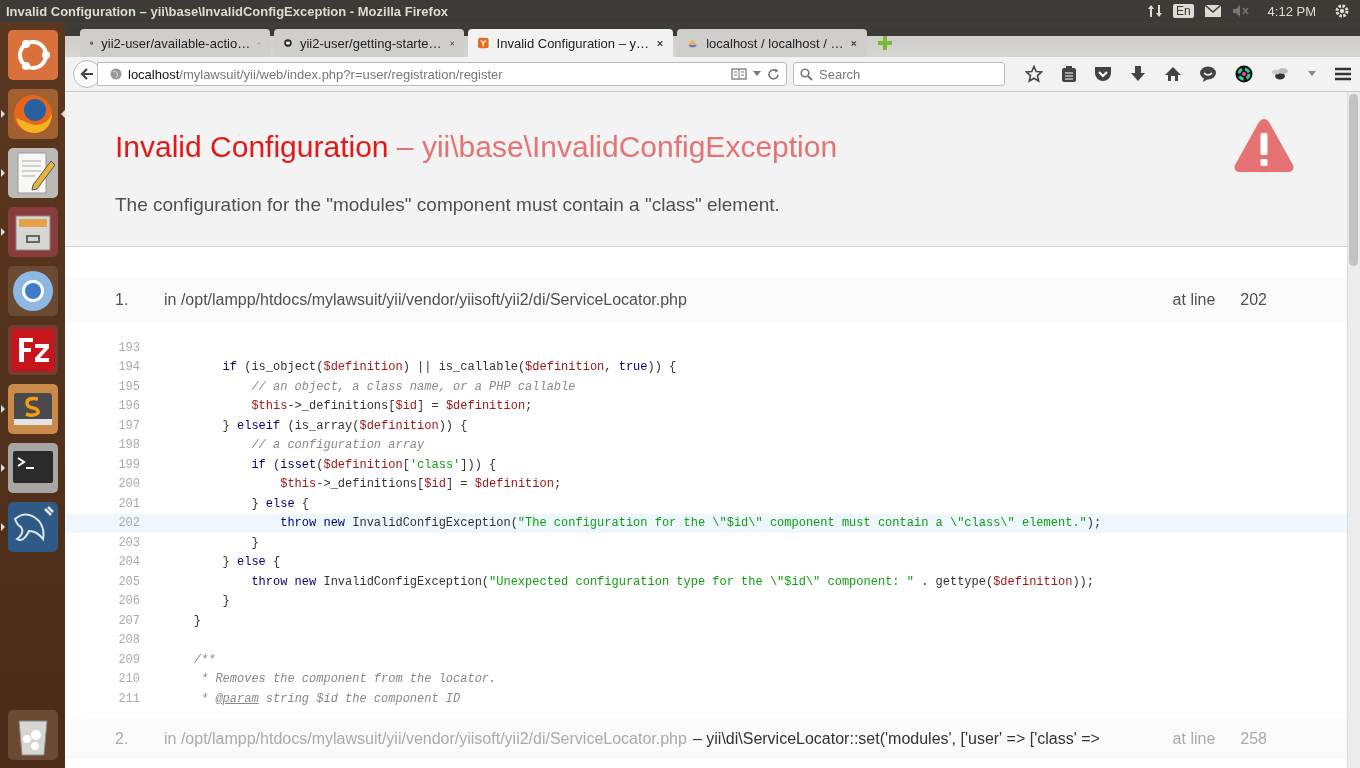 The height and width of the screenshot is (768, 1360). What do you see at coordinates (32, 55) in the screenshot?
I see `ubuntu-logo-icon` at bounding box center [32, 55].